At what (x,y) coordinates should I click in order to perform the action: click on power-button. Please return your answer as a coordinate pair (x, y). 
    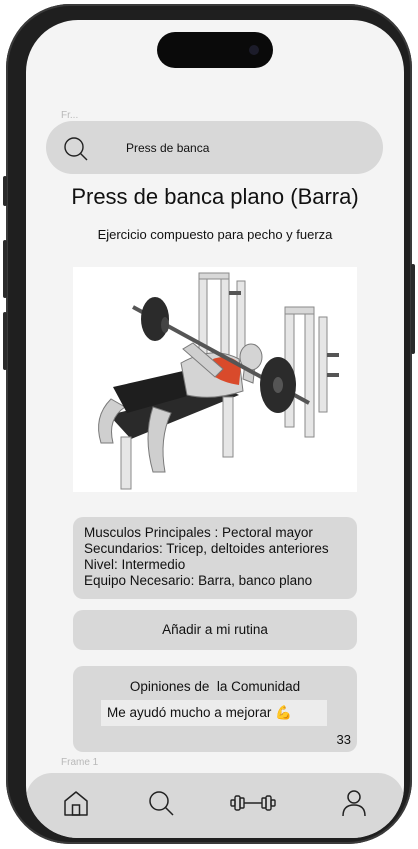
    Looking at the image, I should click on (413, 309).